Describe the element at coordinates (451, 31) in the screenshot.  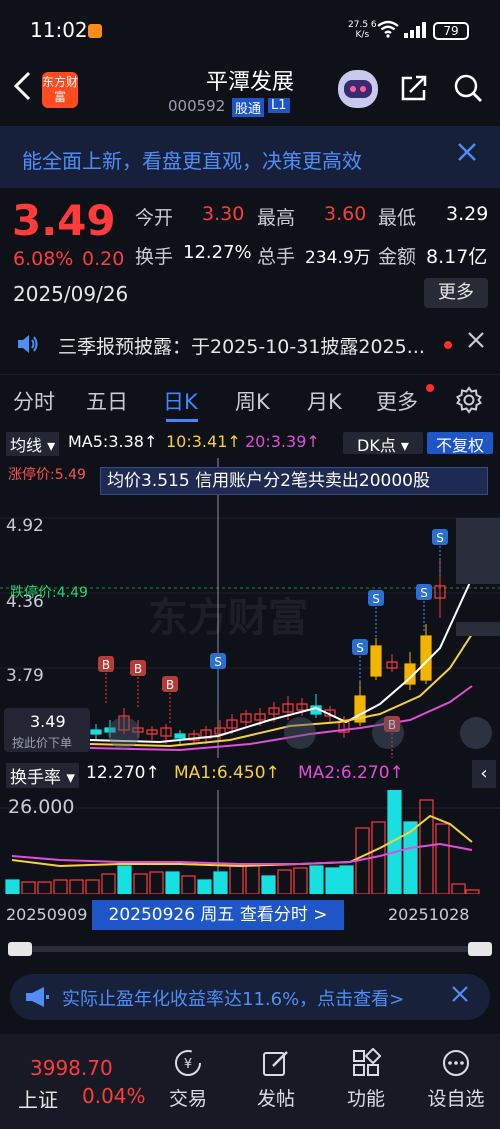
I see `battery-icon: 79` at that location.